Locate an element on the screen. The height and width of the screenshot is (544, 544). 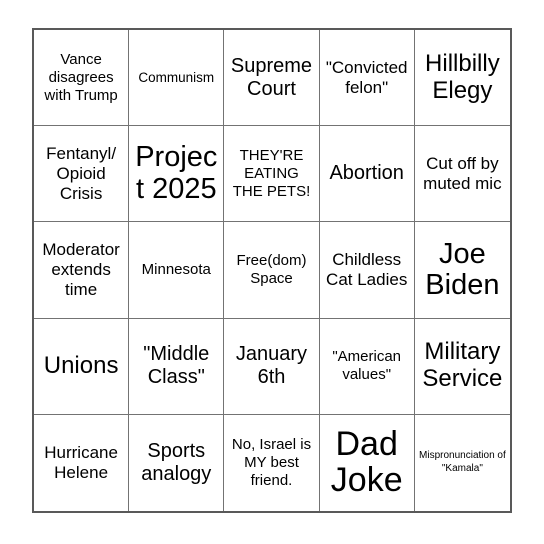
bingo-cell-label: Joe Biden is located at coordinates (462, 269).